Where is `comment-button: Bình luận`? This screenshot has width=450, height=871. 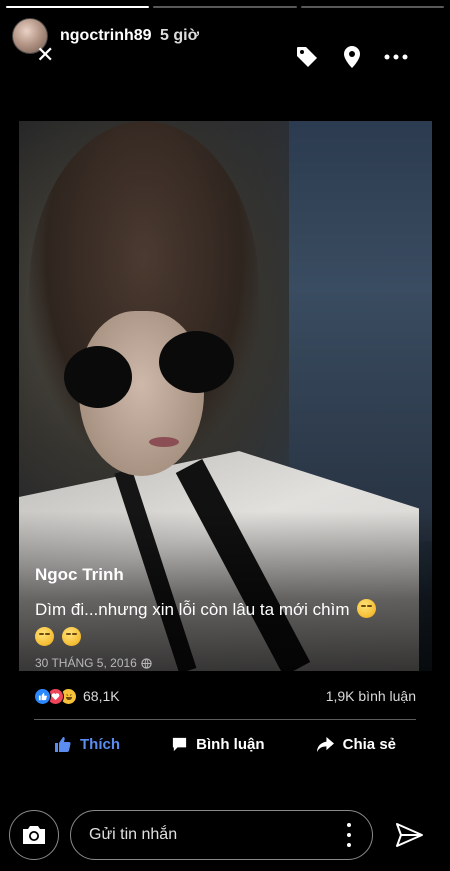
comment-button: Bình luận is located at coordinates (217, 744).